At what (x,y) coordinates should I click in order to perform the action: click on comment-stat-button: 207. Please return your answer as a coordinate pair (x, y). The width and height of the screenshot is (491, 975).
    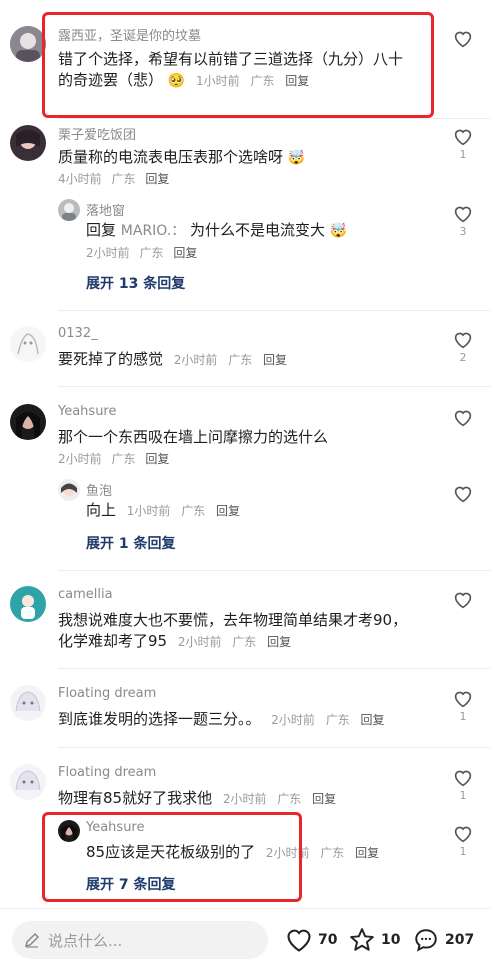
    Looking at the image, I should click on (443, 940).